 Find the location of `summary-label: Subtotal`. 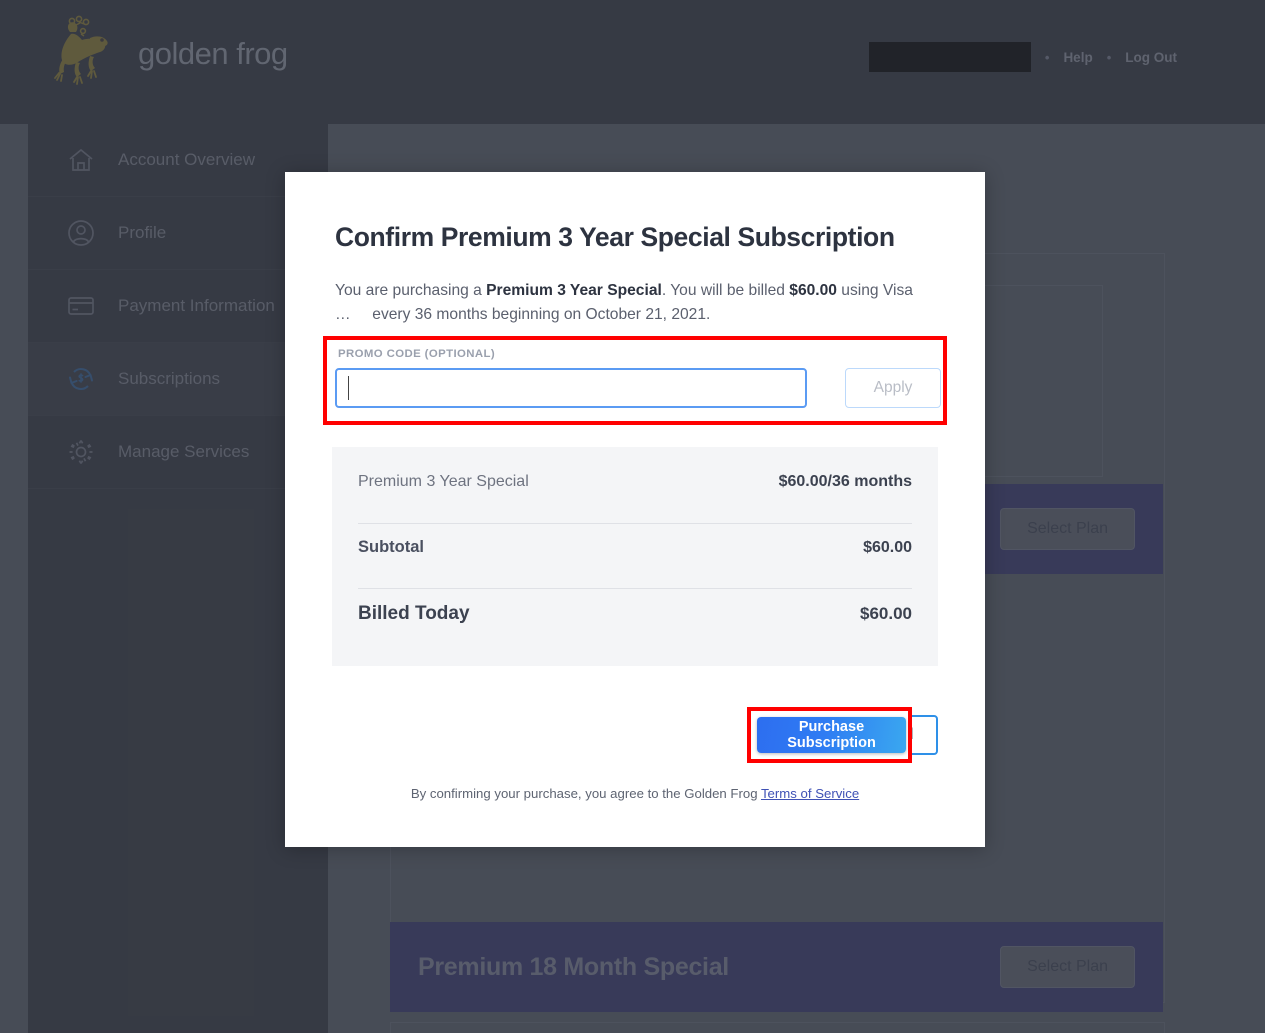

summary-label: Subtotal is located at coordinates (391, 547).